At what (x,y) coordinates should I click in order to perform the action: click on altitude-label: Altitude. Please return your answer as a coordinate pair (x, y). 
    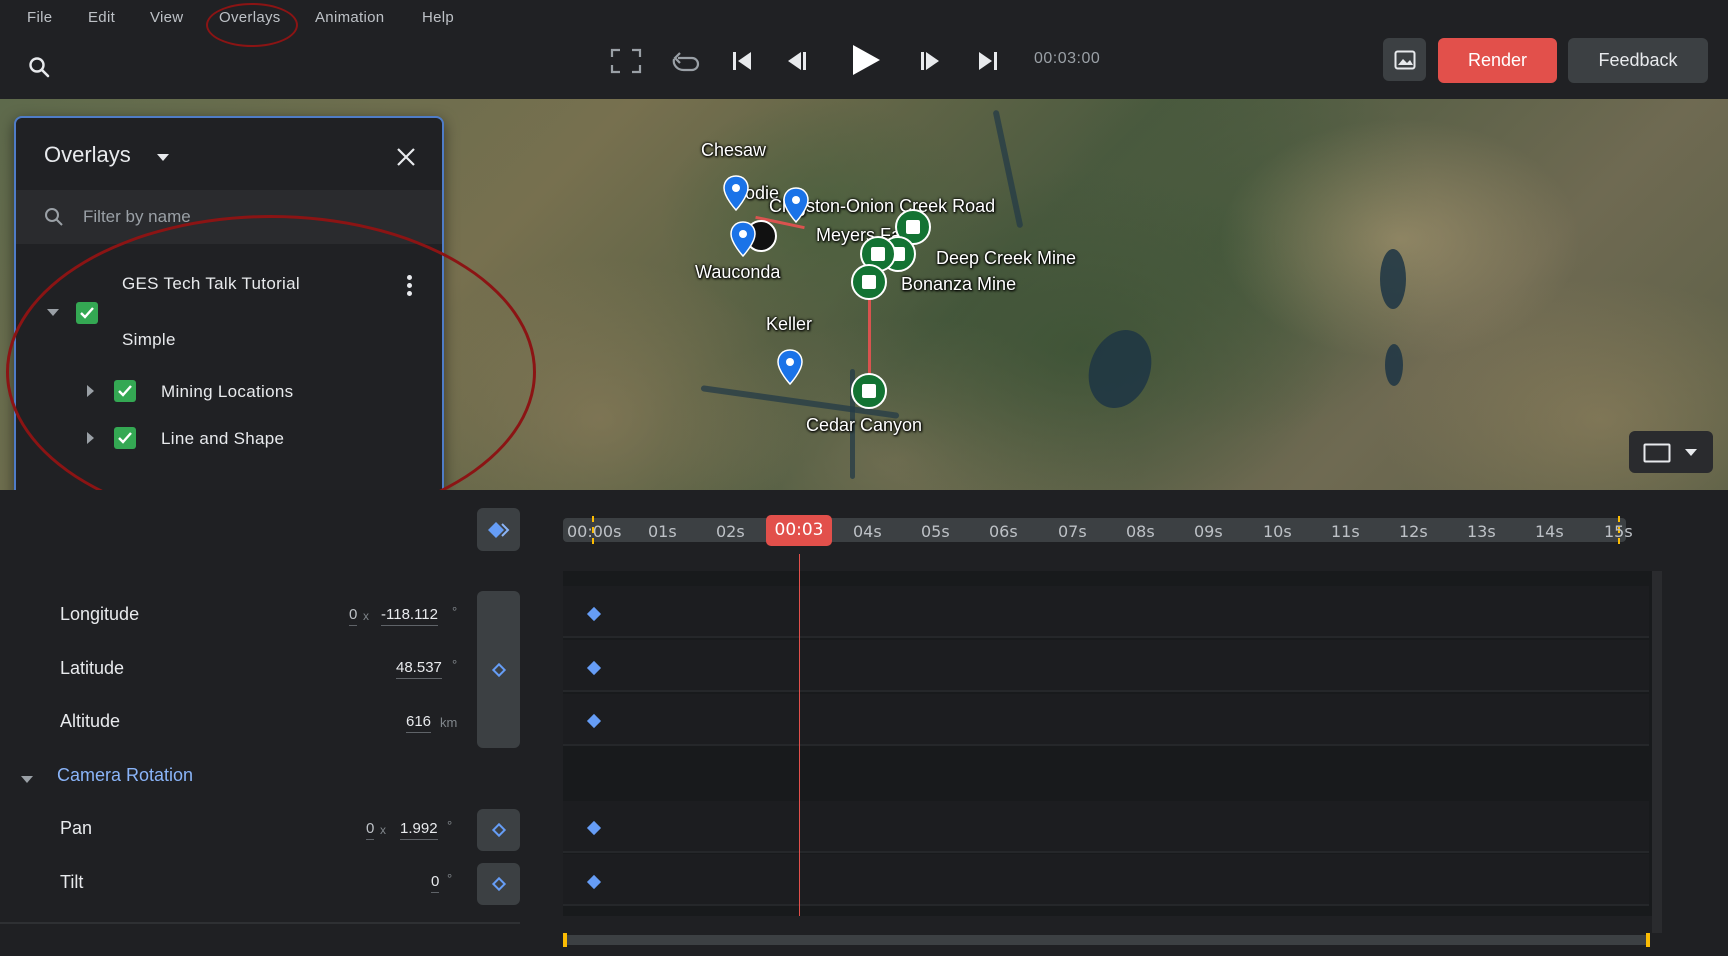
    Looking at the image, I should click on (90, 721).